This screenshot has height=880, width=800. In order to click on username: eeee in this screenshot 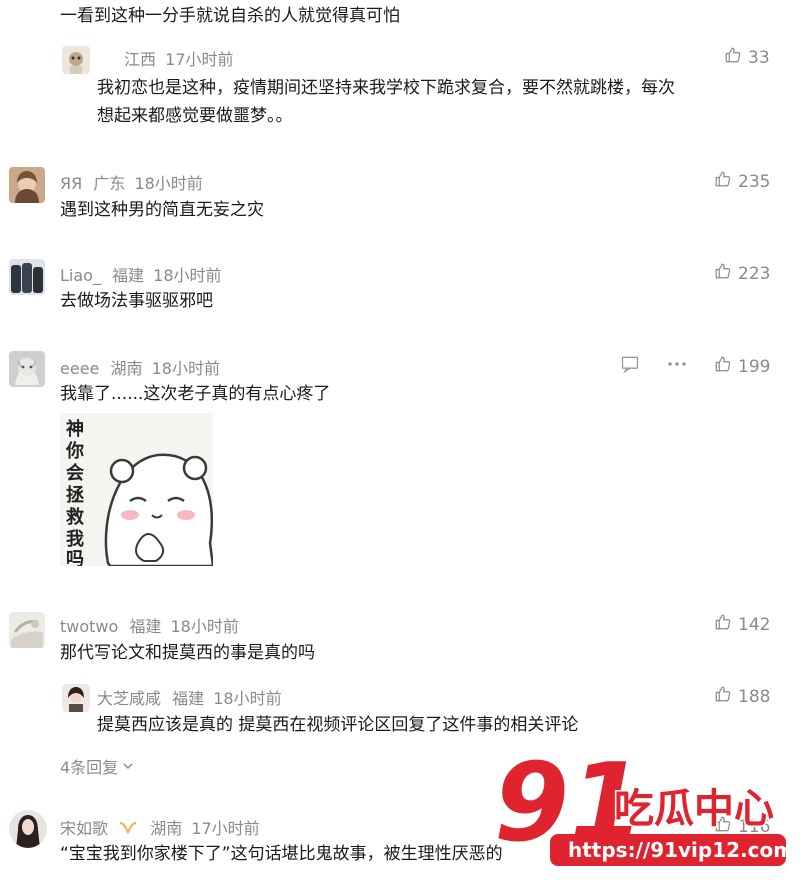, I will do `click(79, 368)`.